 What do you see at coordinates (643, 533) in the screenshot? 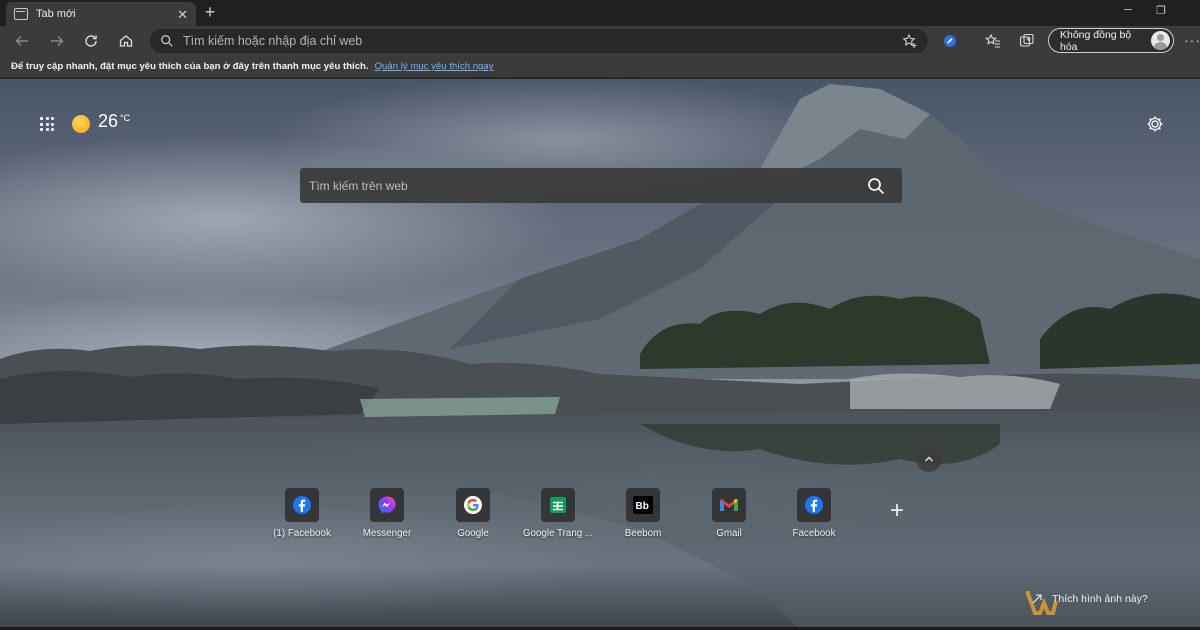
I see `quick-link-label: Beebom` at bounding box center [643, 533].